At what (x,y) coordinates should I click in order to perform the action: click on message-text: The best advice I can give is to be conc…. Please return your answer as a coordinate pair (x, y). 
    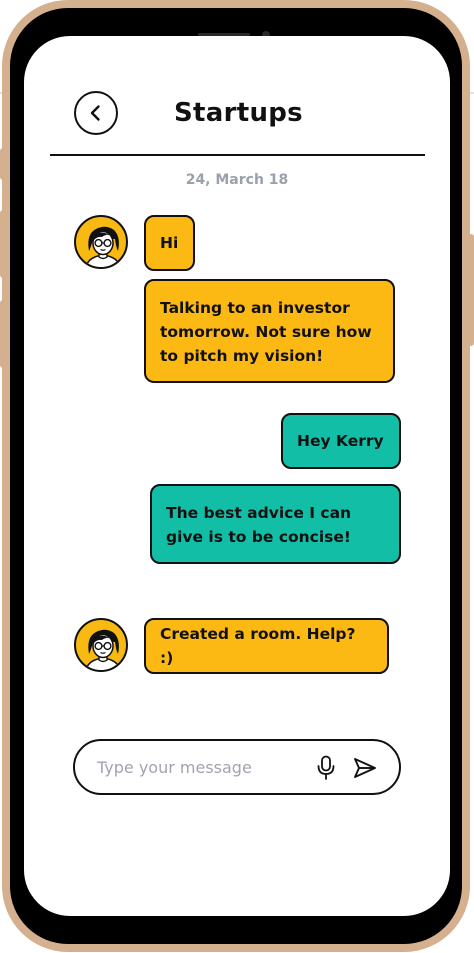
    Looking at the image, I should click on (259, 525).